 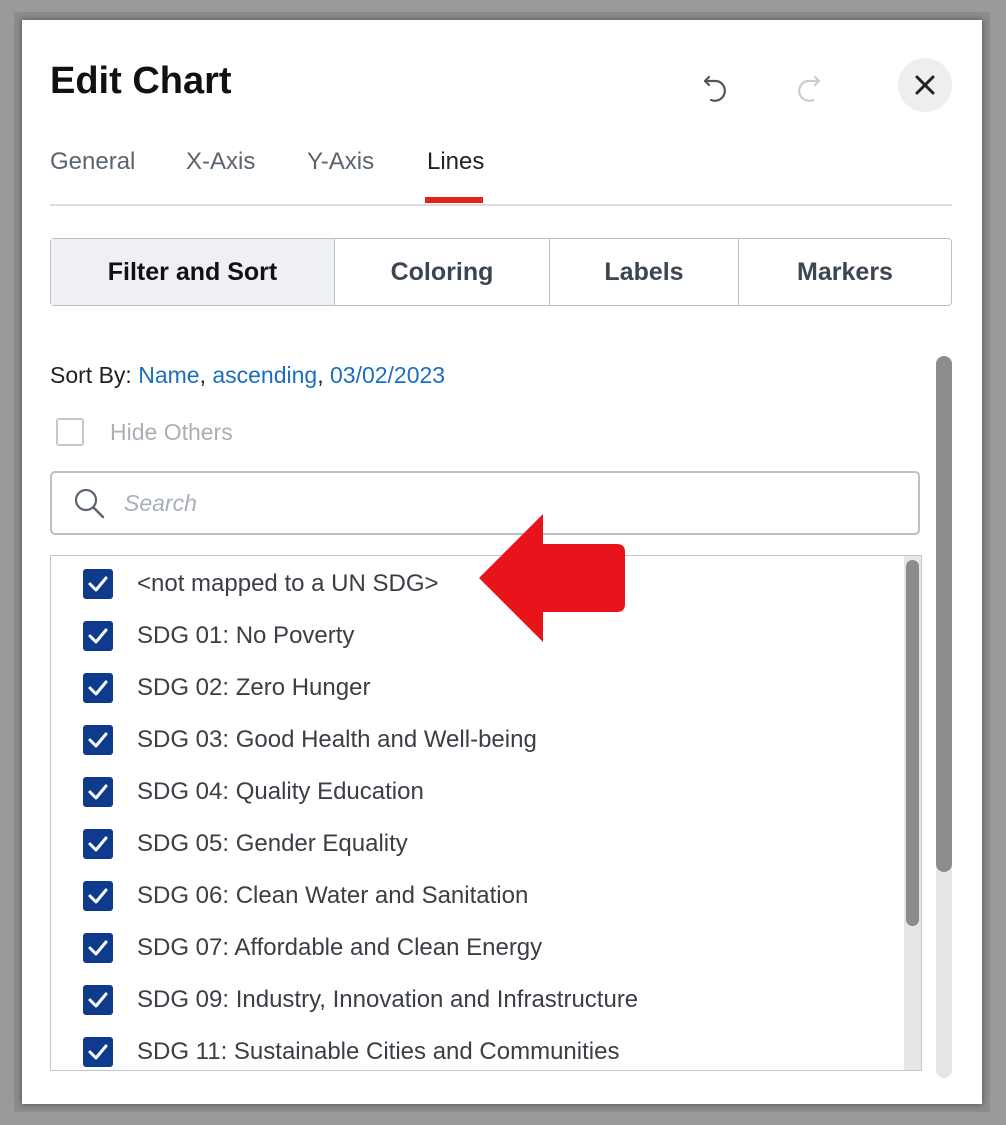 I want to click on list-item: SDG 05: Gender Equality, so click(x=476, y=844).